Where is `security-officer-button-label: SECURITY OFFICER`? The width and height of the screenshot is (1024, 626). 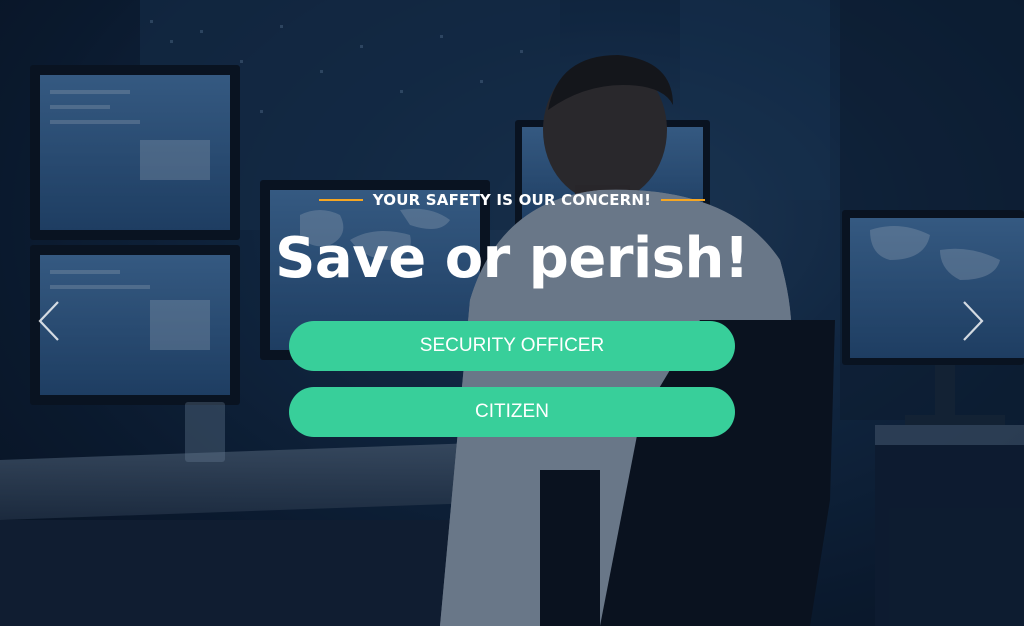
security-officer-button-label: SECURITY OFFICER is located at coordinates (512, 345).